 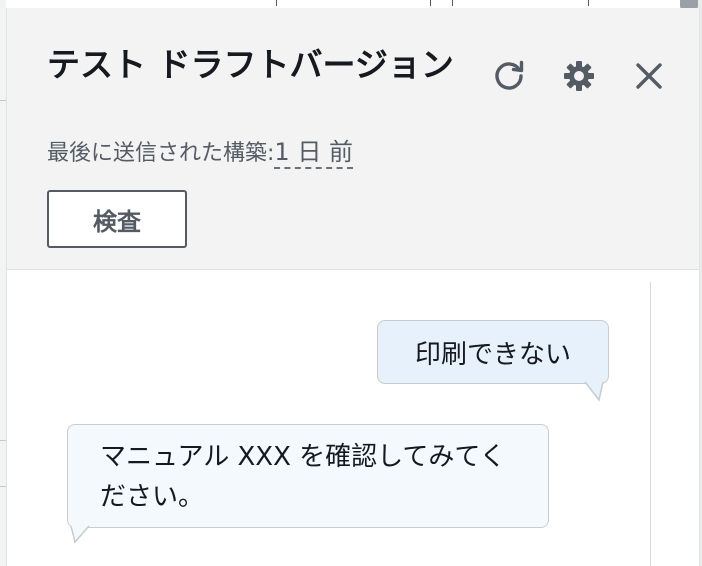 I want to click on close-icon, so click(x=649, y=76).